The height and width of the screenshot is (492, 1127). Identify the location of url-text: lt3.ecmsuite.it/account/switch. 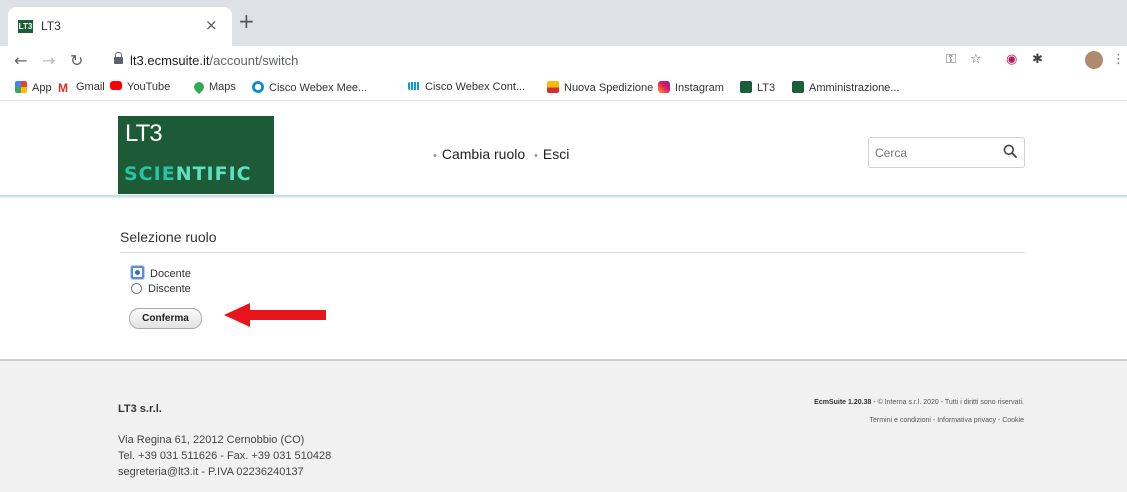
(214, 60).